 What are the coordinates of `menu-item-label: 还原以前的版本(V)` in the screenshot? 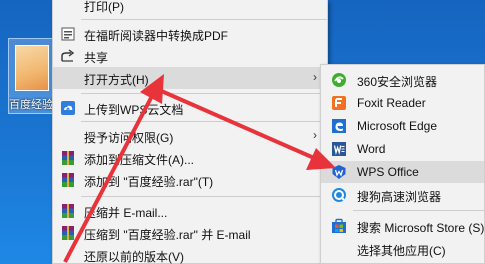 It's located at (134, 257).